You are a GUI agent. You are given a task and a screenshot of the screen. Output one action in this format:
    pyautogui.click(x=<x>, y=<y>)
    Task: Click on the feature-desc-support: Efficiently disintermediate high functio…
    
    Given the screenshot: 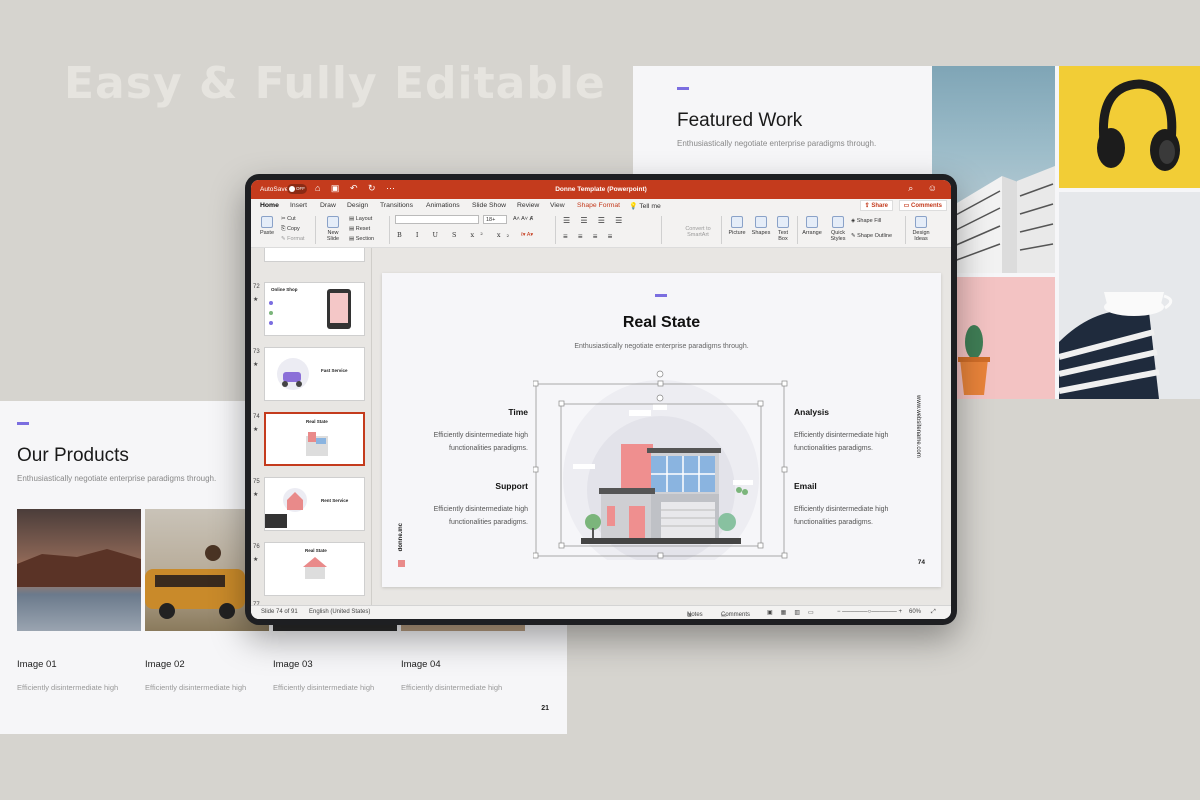 What is the action you would take?
    pyautogui.click(x=463, y=516)
    